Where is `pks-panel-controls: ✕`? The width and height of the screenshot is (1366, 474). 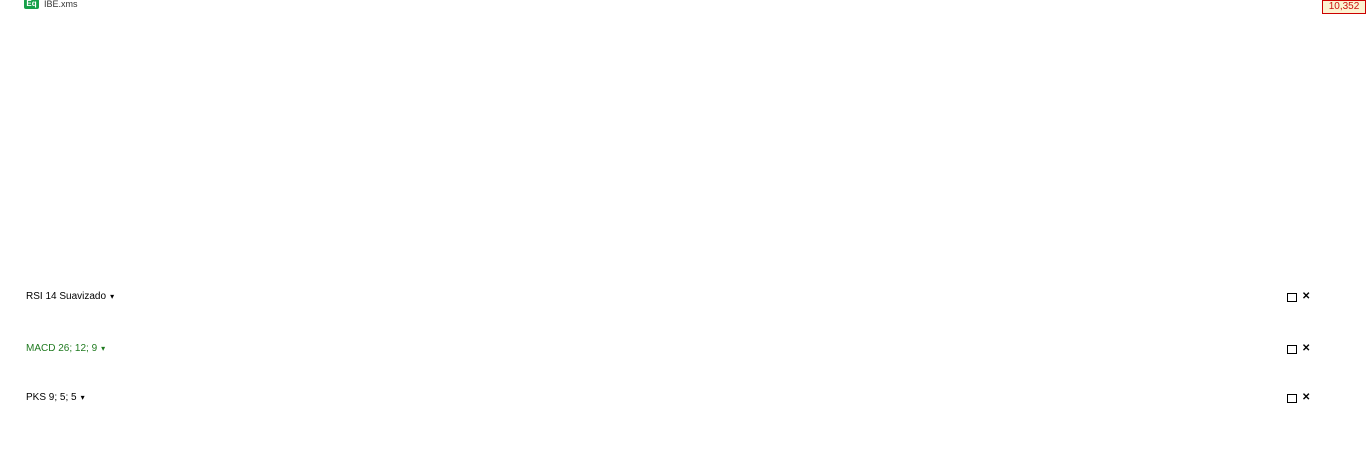 pks-panel-controls: ✕ is located at coordinates (1298, 398).